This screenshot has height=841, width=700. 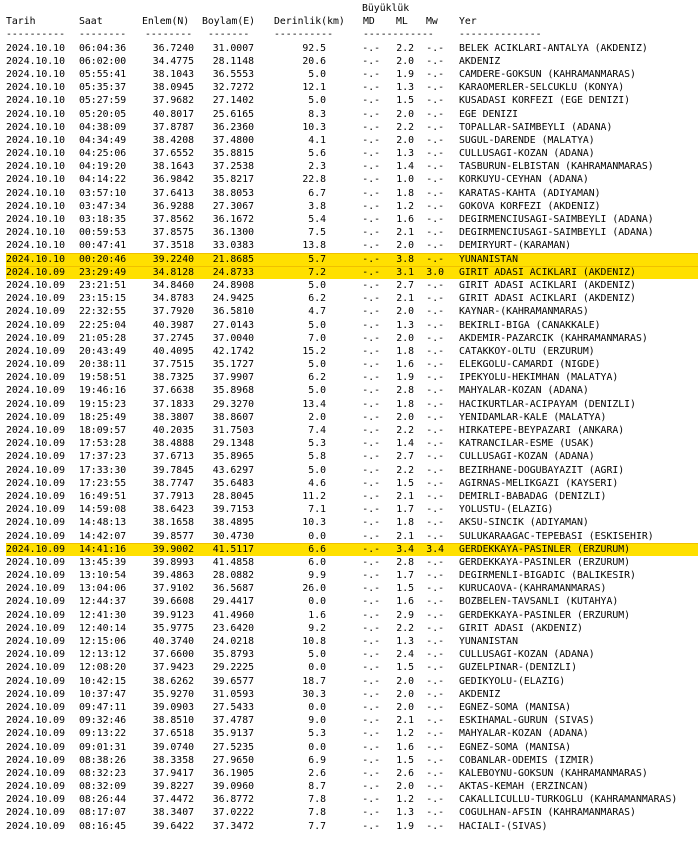 What do you see at coordinates (530, 365) in the screenshot?
I see `row-location: ELEKGOLU-CAMARDI (NIGDE)` at bounding box center [530, 365].